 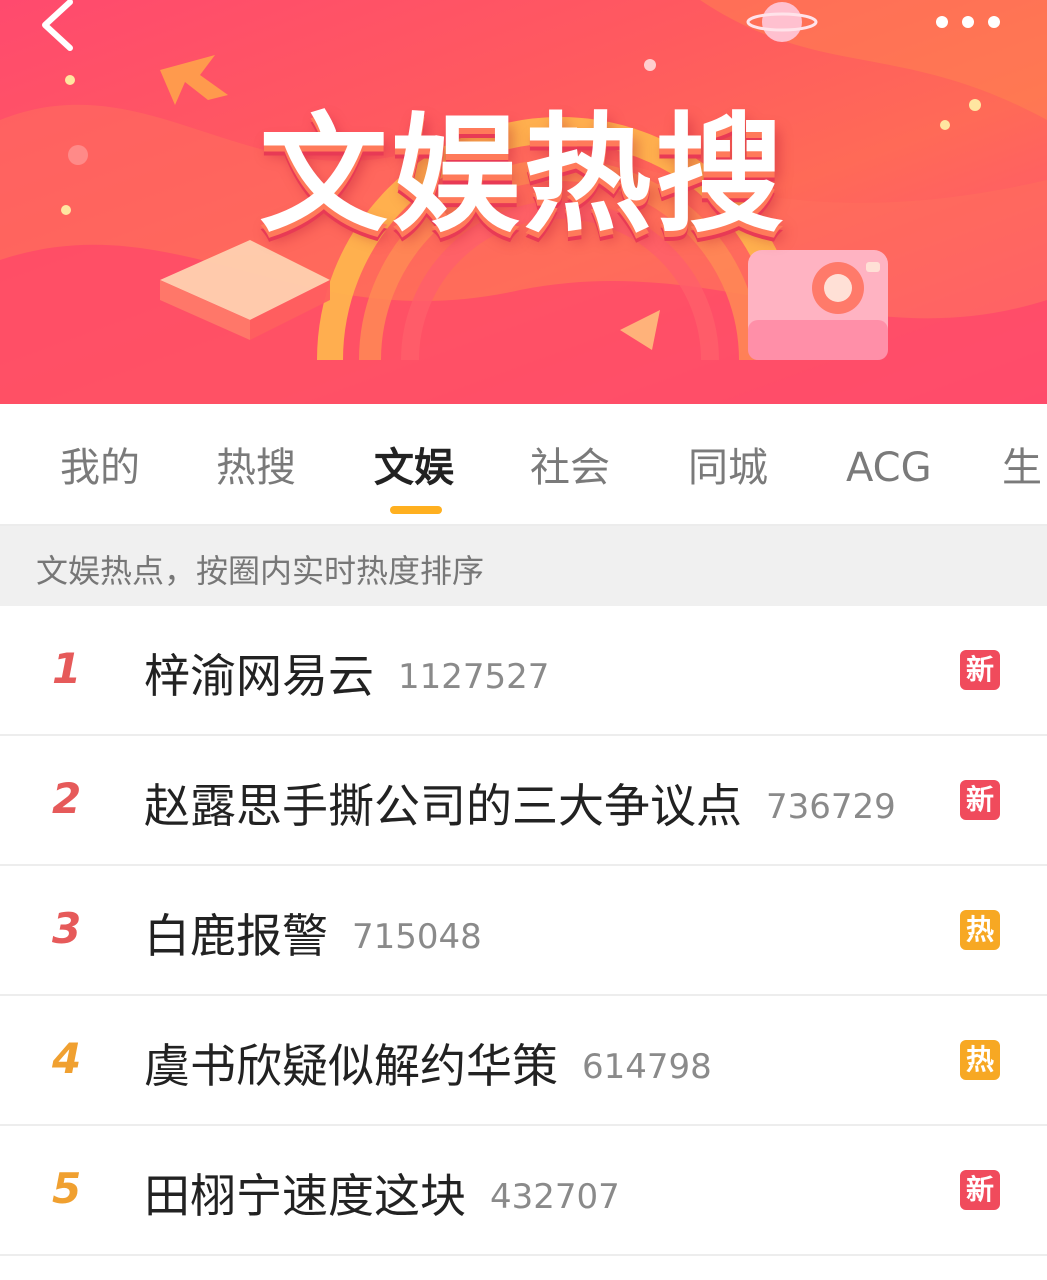 I want to click on topic-title: 白鹿报警, so click(x=236, y=936).